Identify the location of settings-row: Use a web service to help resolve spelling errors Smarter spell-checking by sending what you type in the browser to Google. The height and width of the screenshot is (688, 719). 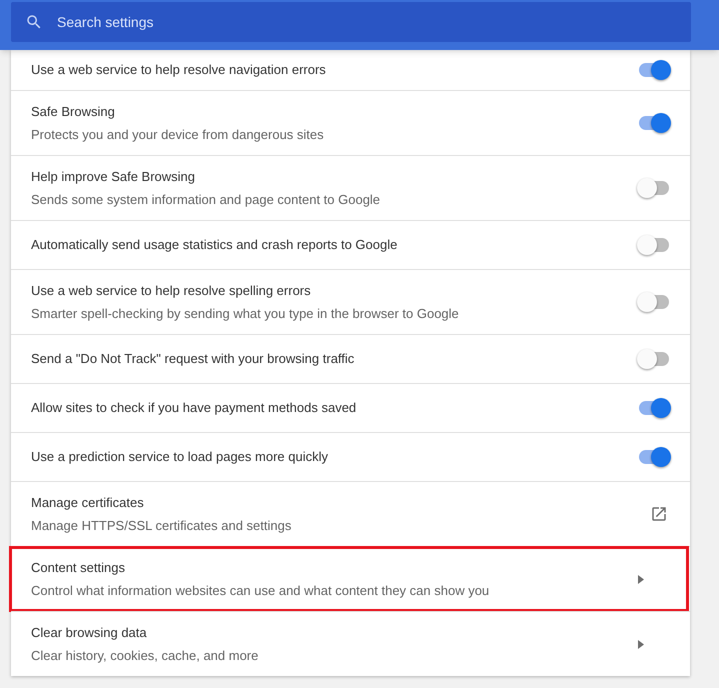
(350, 301).